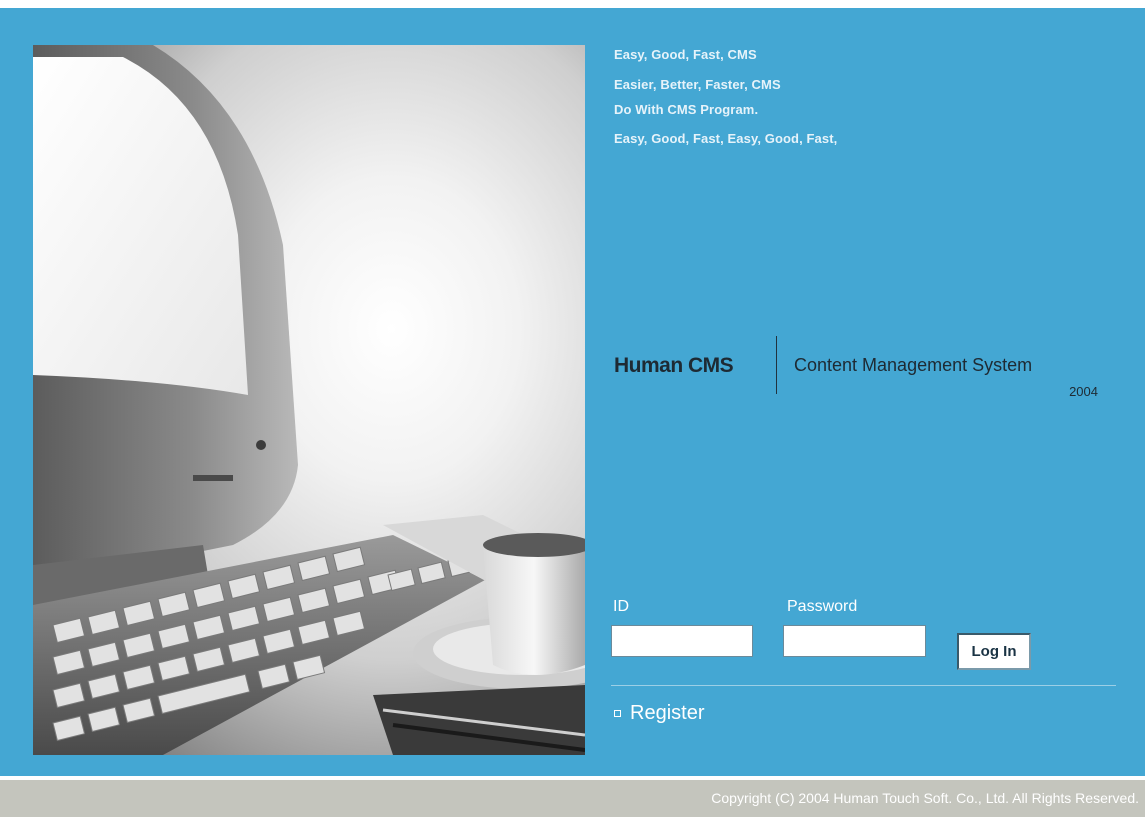  What do you see at coordinates (994, 651) in the screenshot?
I see `login-button: Log In` at bounding box center [994, 651].